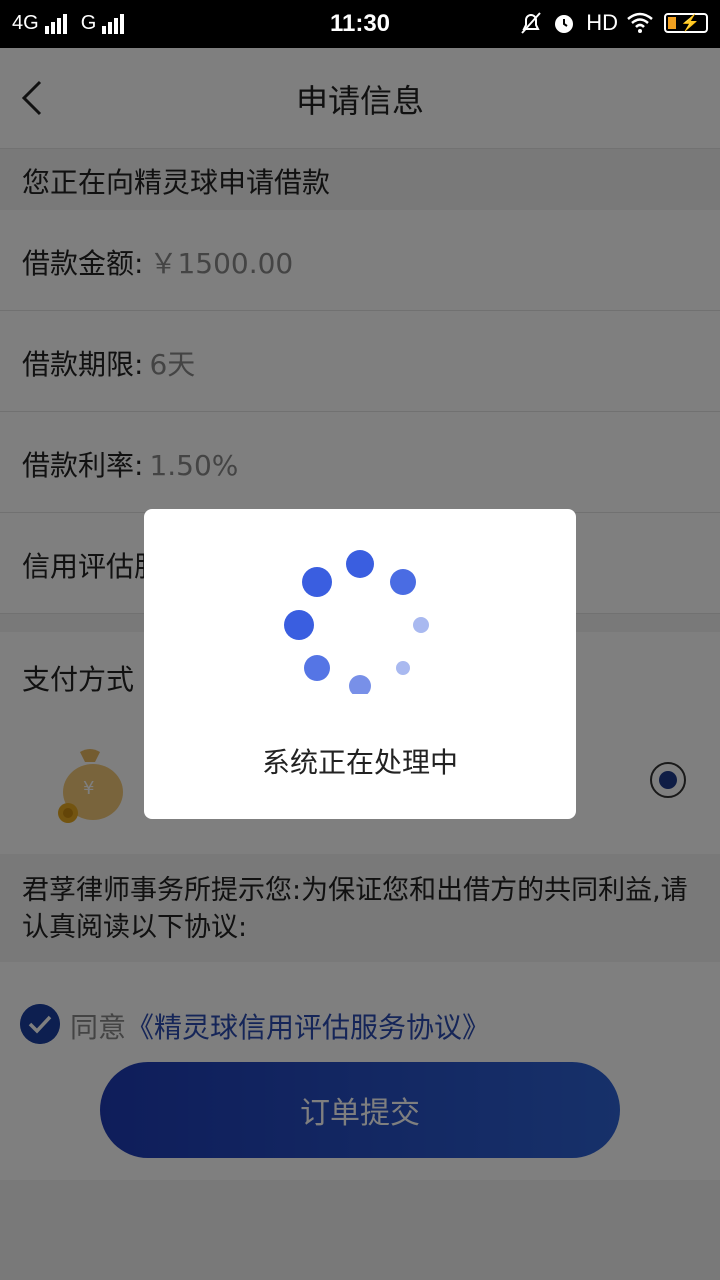 The height and width of the screenshot is (1280, 720). Describe the element at coordinates (564, 24) in the screenshot. I see `alarm-icon` at that location.